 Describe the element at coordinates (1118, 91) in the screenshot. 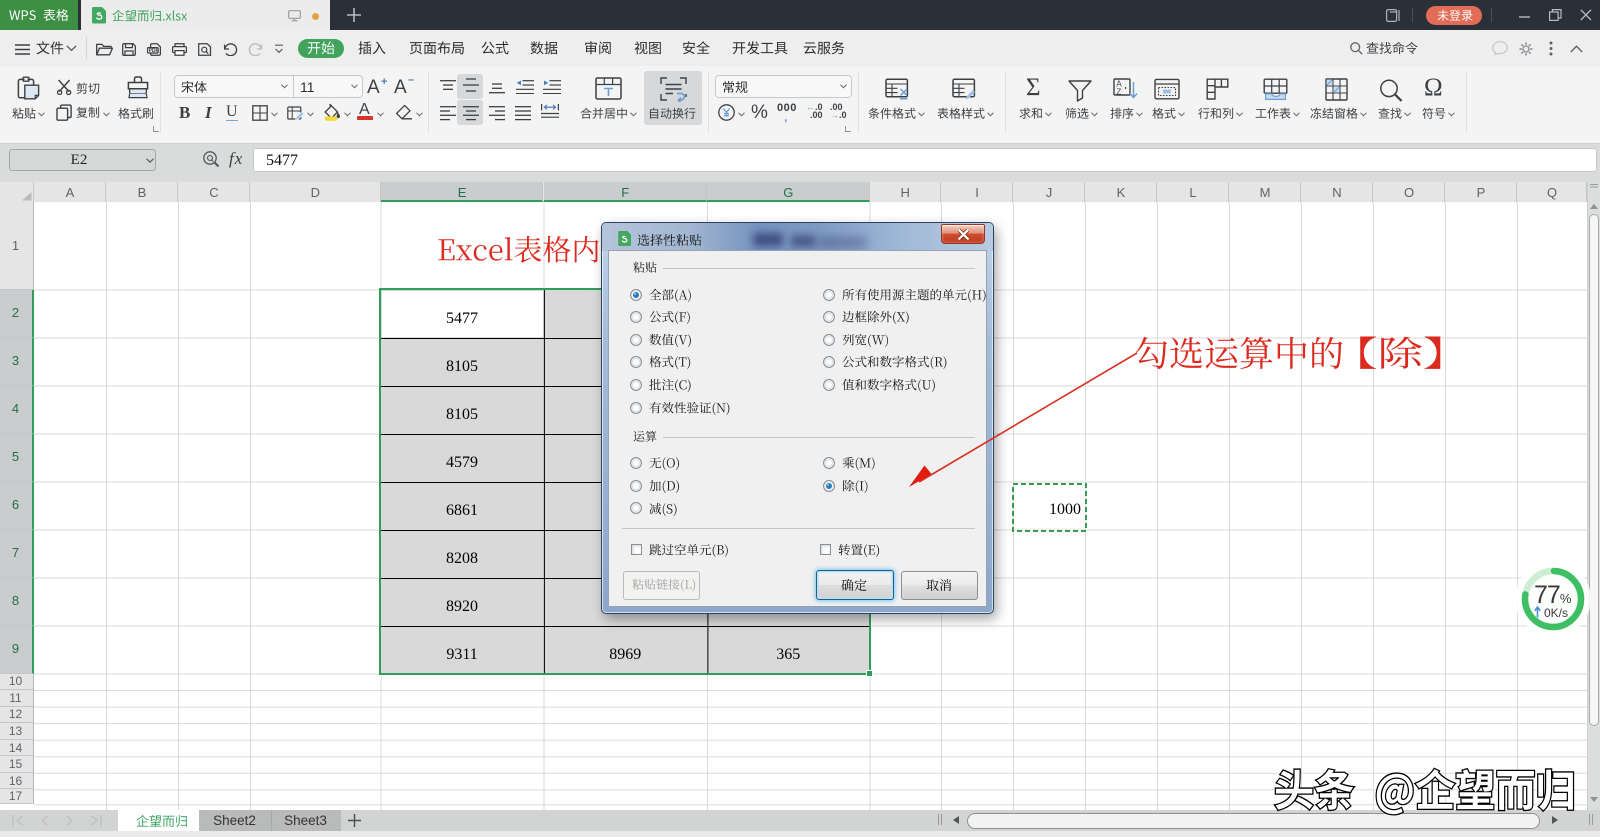

I see `svg-text: Z` at that location.